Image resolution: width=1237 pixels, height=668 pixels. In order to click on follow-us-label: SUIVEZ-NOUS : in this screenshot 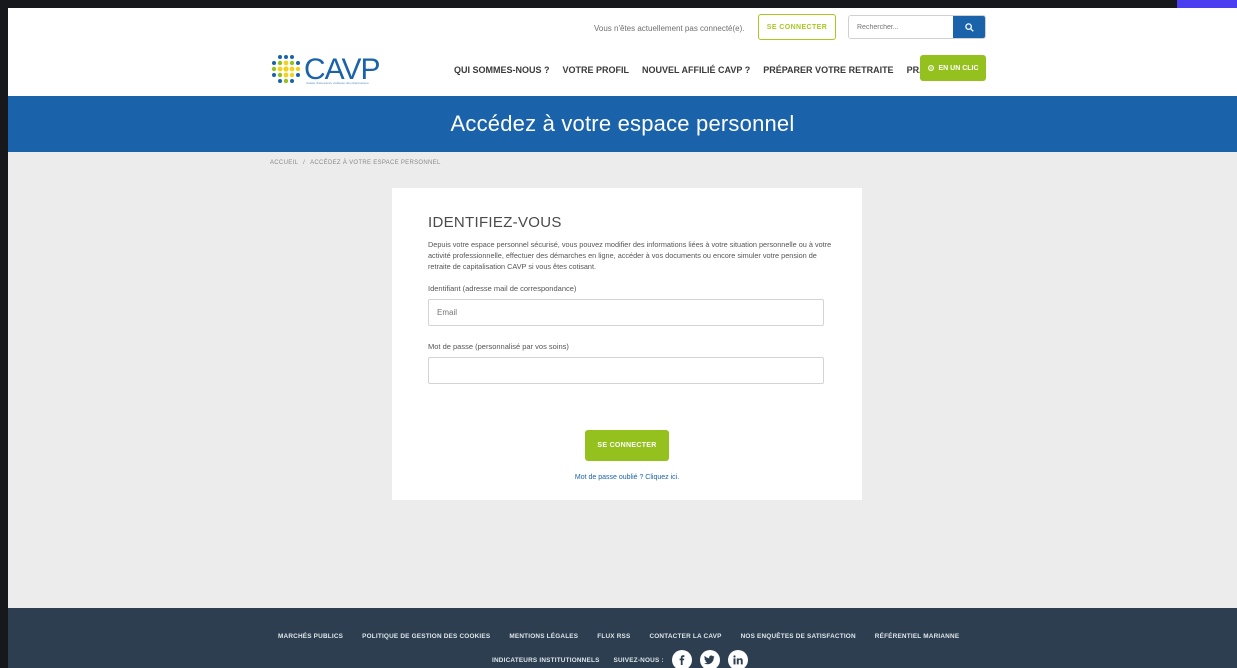, I will do `click(638, 660)`.